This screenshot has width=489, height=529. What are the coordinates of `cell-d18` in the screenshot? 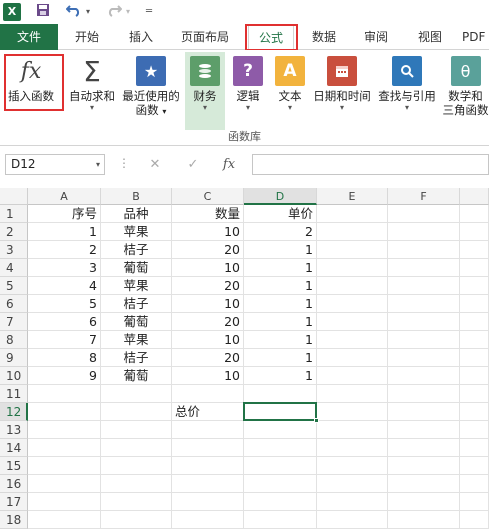 It's located at (280, 520).